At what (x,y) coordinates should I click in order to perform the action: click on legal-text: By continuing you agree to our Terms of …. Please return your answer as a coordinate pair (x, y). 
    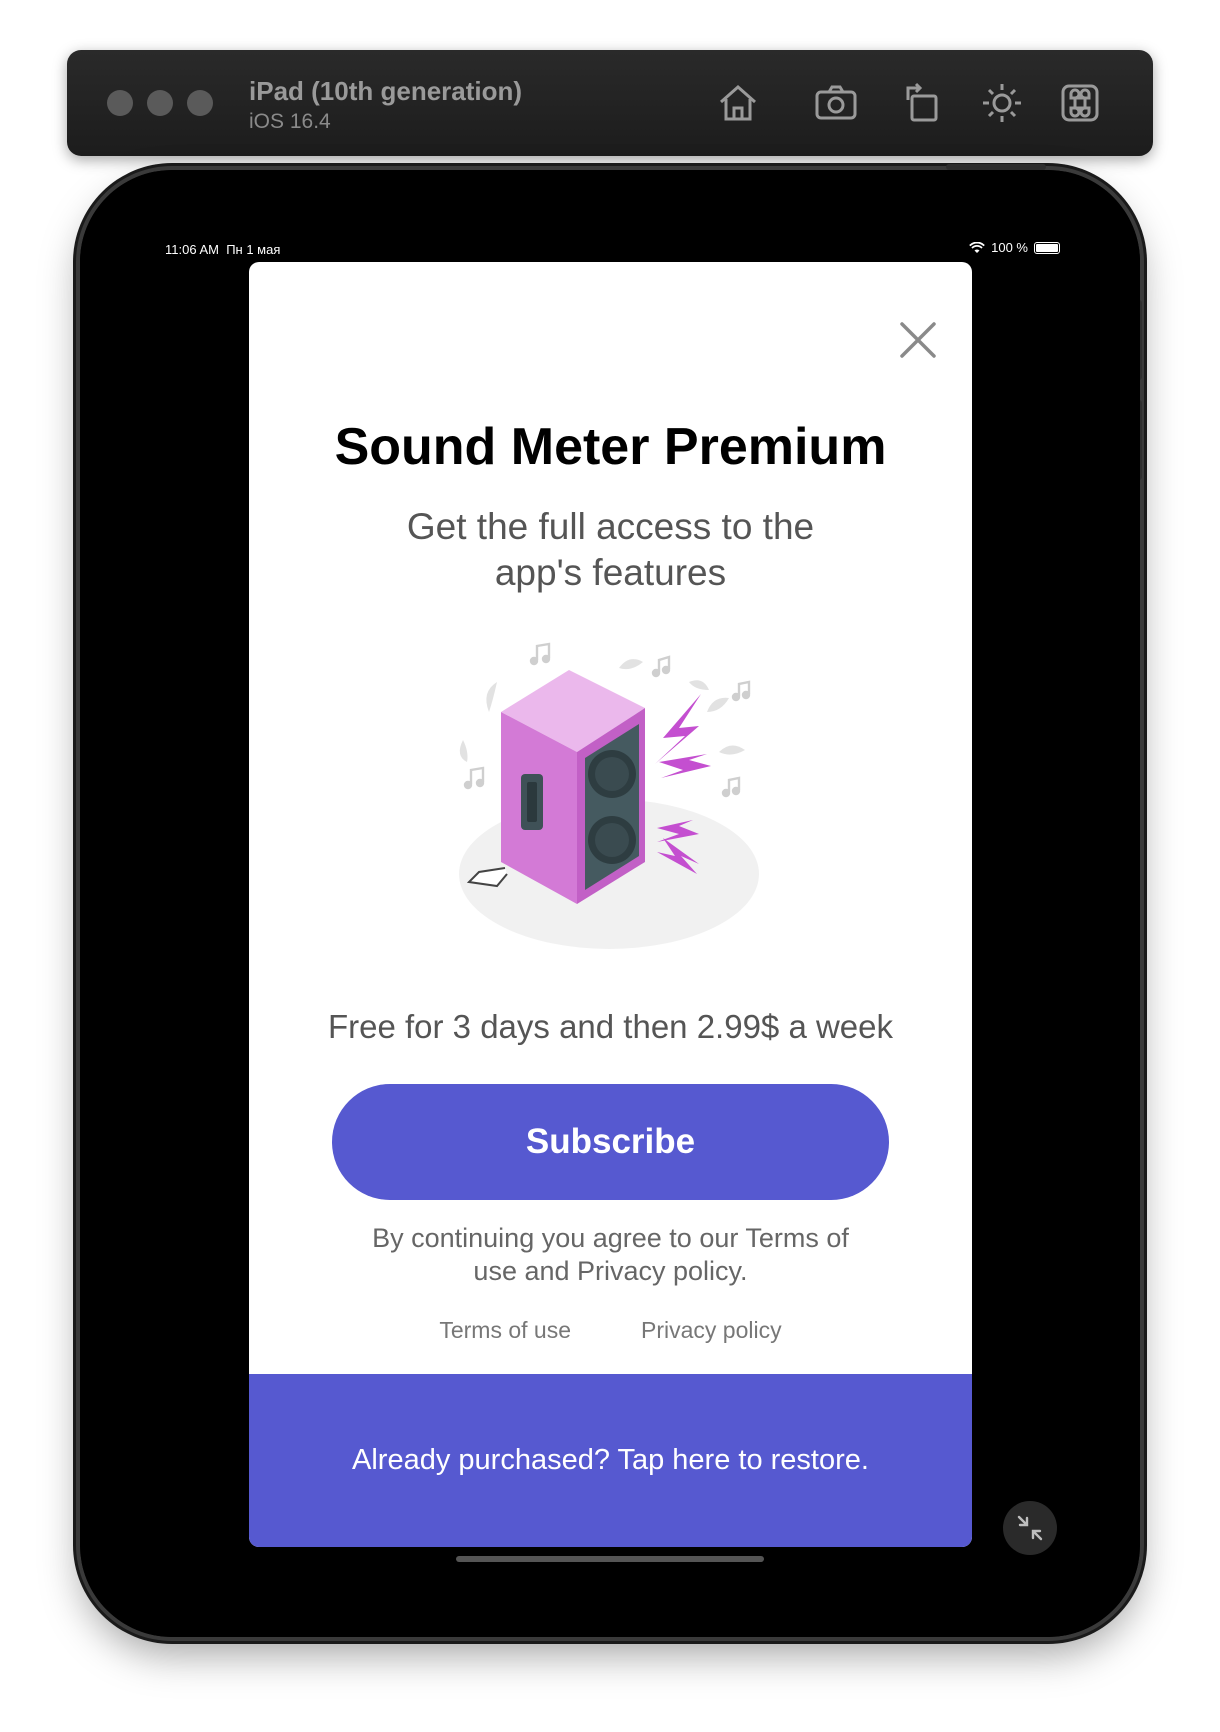
    Looking at the image, I should click on (610, 1254).